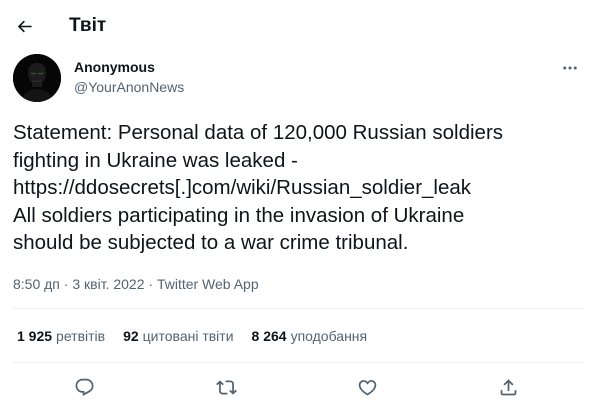  I want to click on author-handle: @YourAnonNews, so click(129, 87).